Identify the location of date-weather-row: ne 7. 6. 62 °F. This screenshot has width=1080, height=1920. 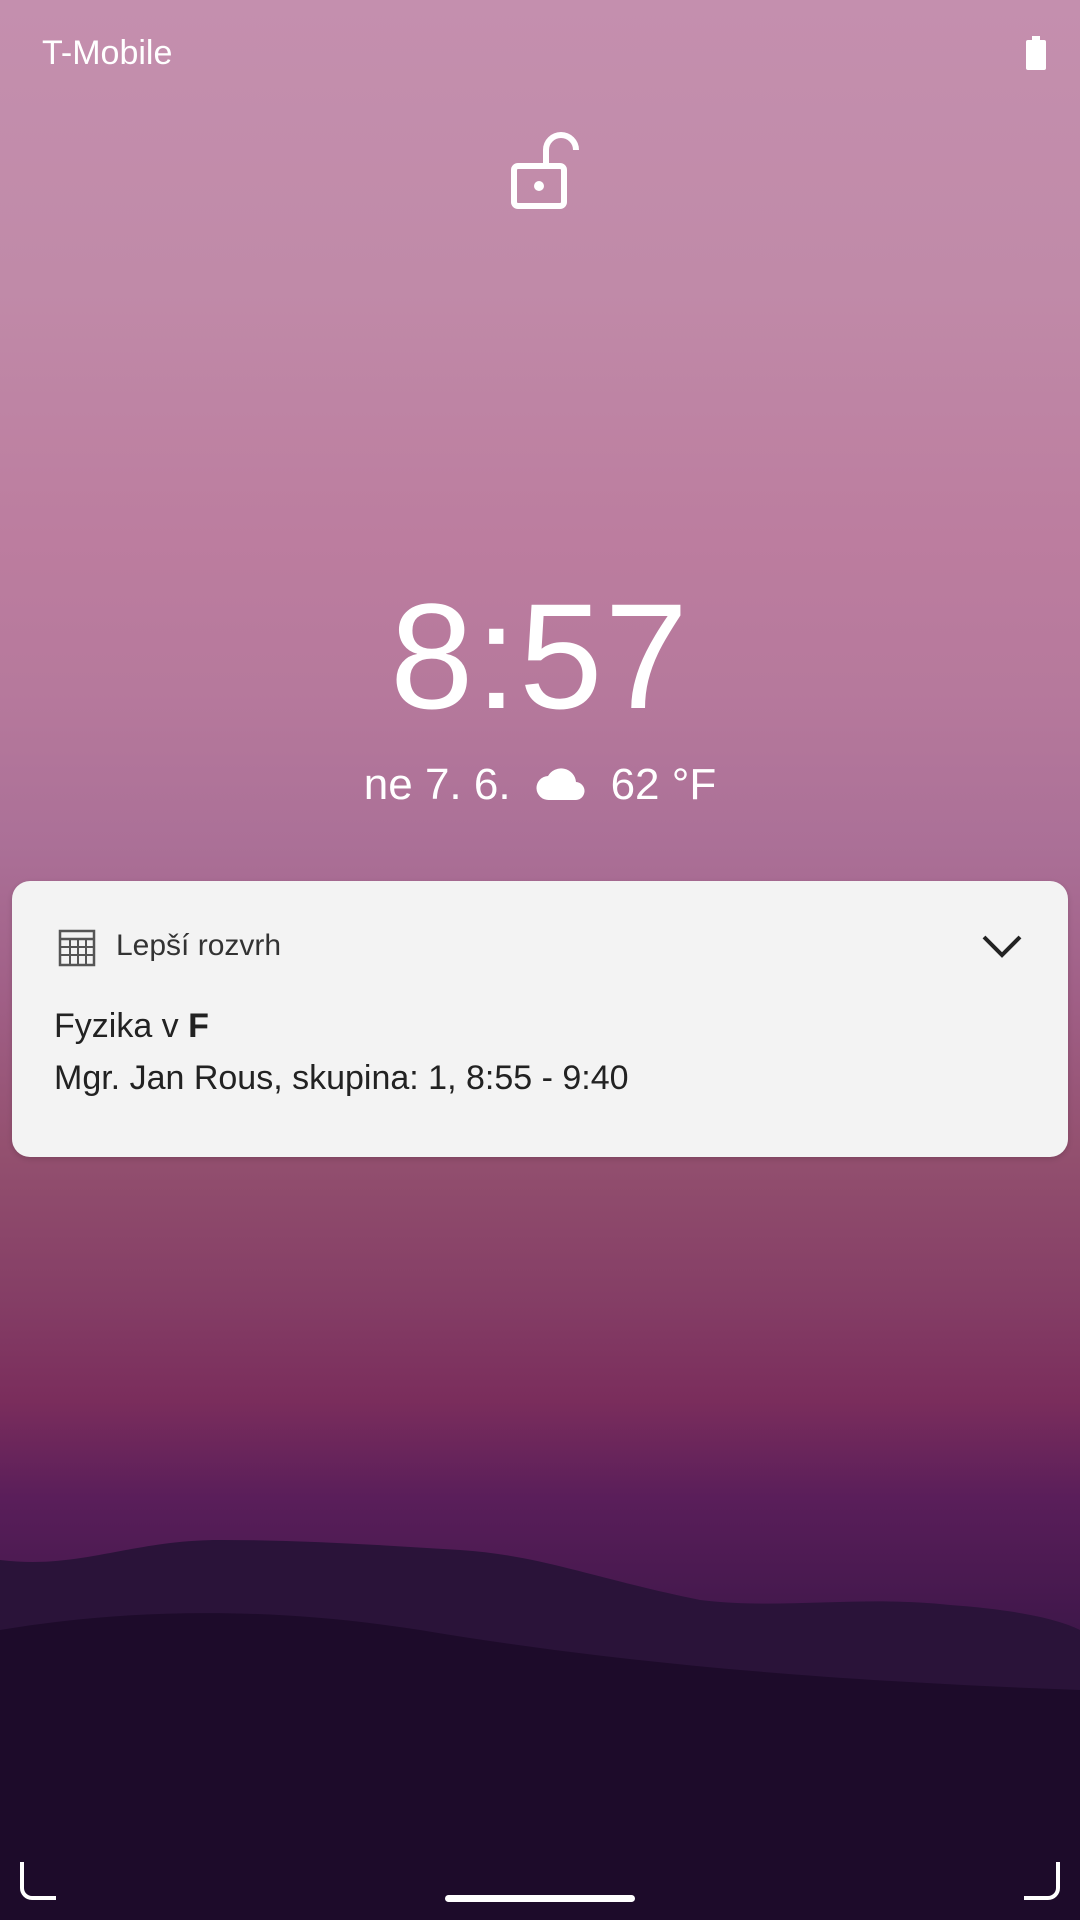
(540, 785).